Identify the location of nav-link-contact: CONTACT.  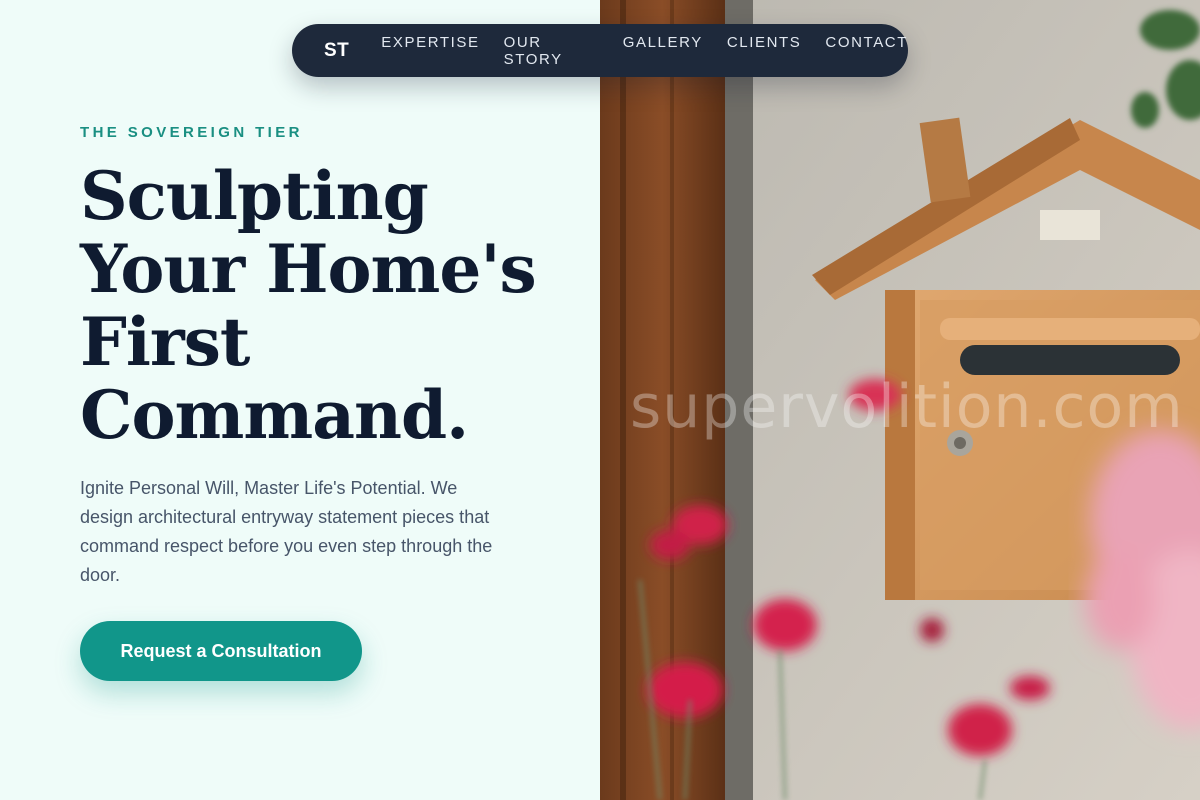
(866, 51).